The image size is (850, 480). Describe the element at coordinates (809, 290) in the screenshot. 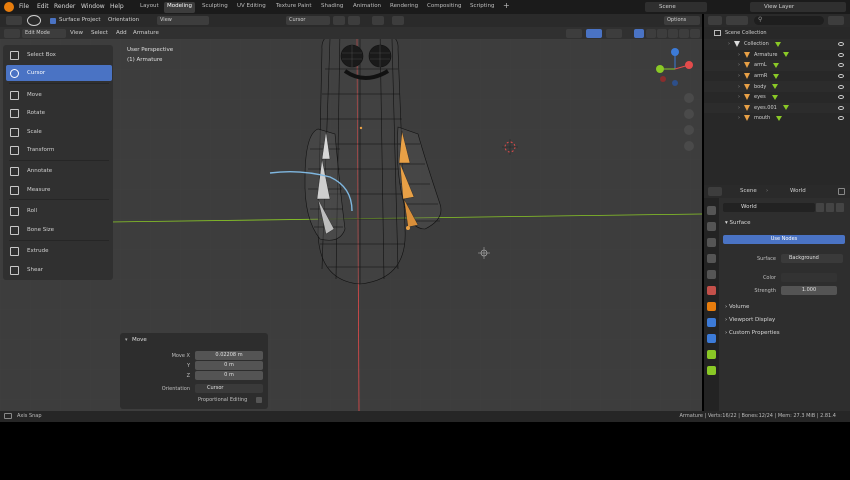

I see `strength-field: 1.000` at that location.